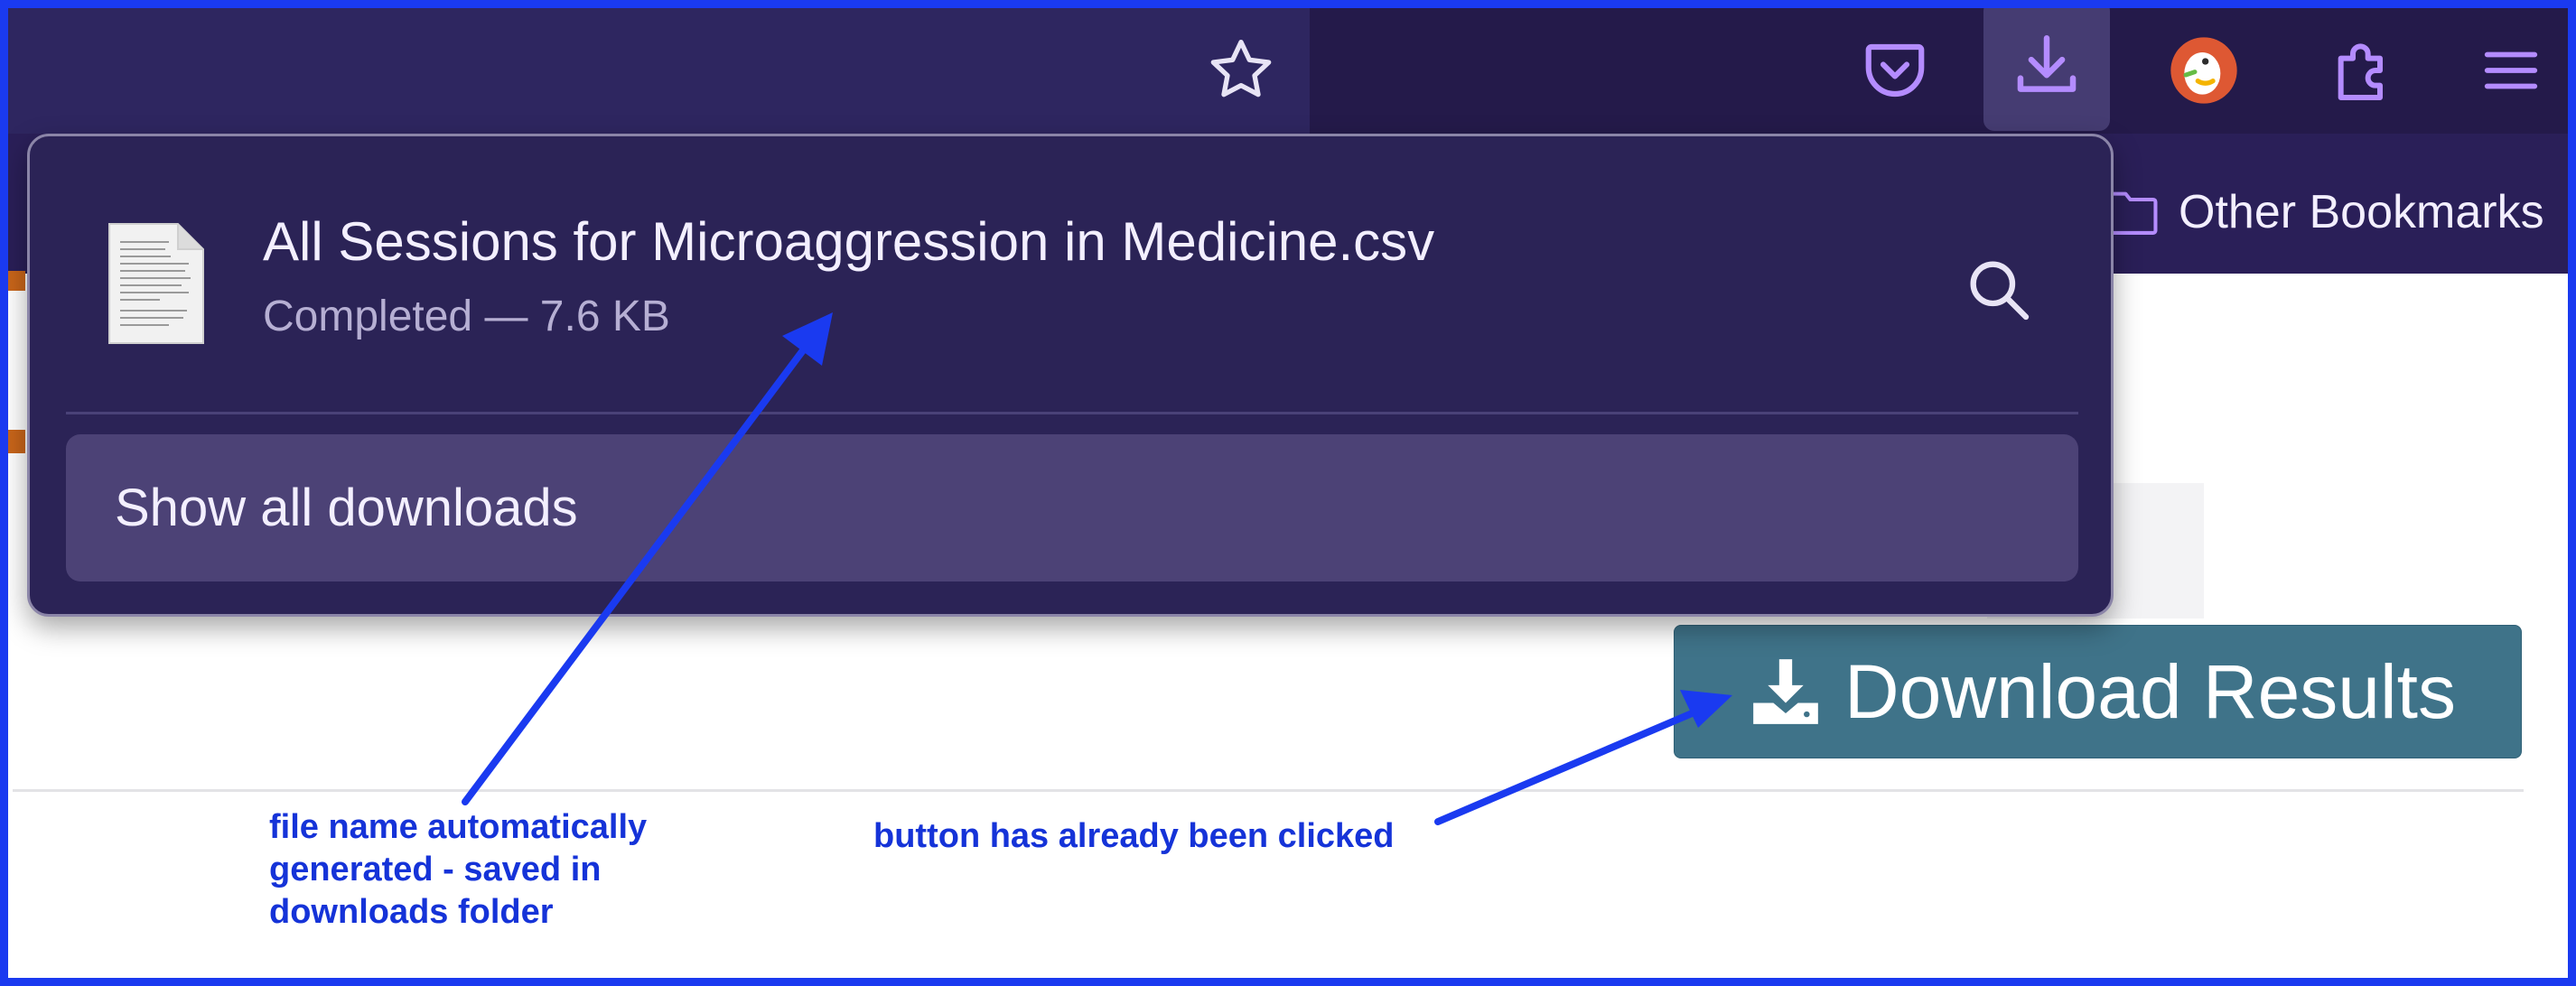 This screenshot has height=986, width=2576. I want to click on annotation-arrow-file-name, so click(637, 572).